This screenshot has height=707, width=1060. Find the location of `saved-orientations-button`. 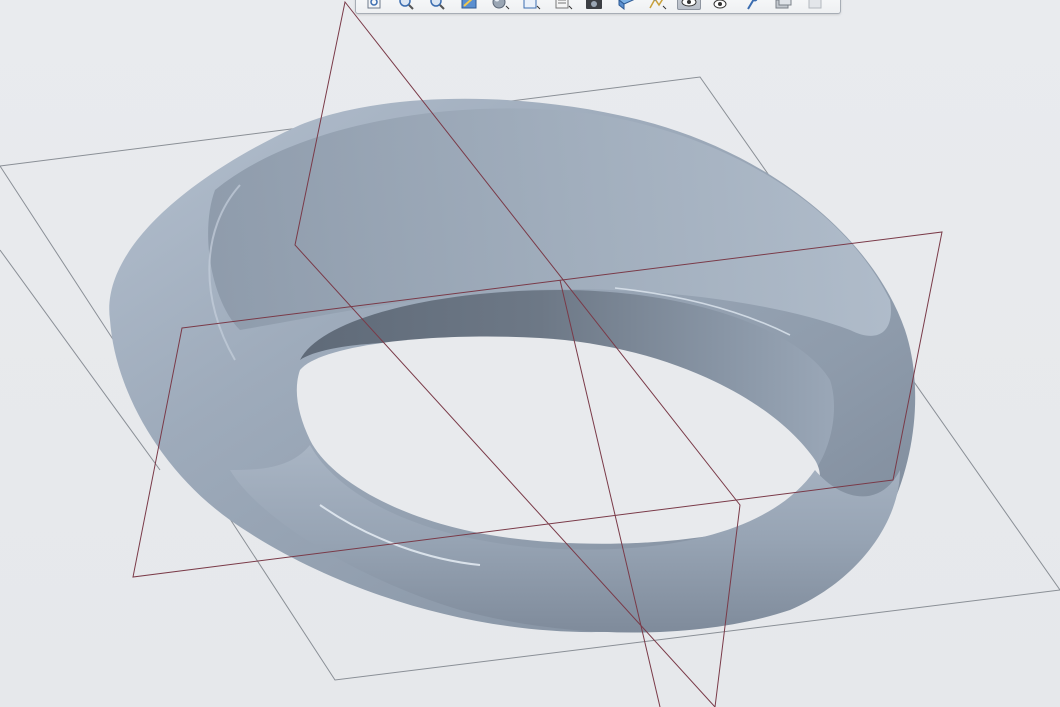

saved-orientations-button is located at coordinates (531, 5).